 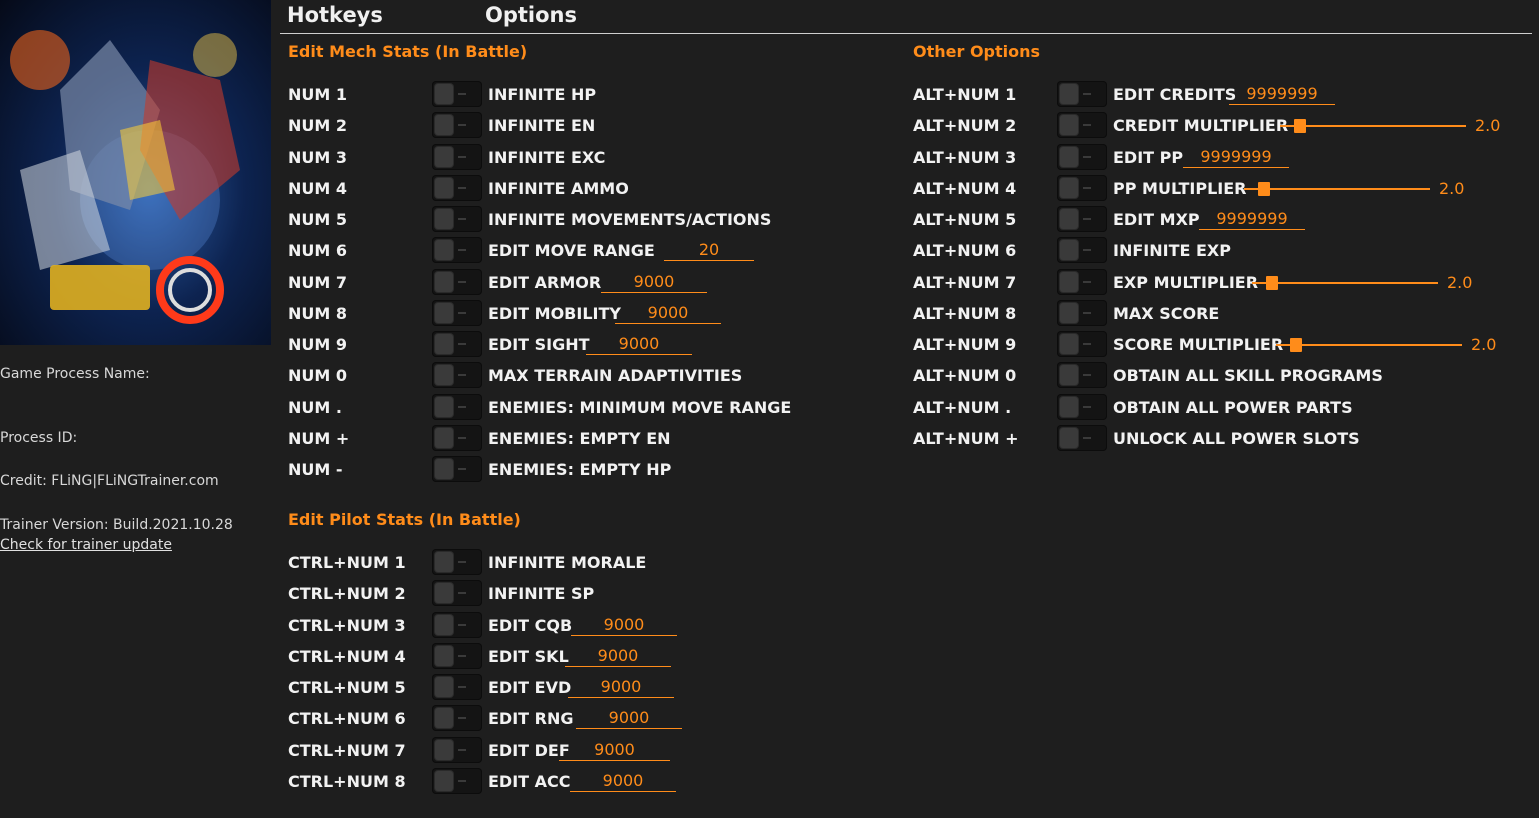 I want to click on option-row-credit-multiplier: ALT+NUM 2 CREDIT MULTIPLIER 2.0, so click(x=1223, y=125).